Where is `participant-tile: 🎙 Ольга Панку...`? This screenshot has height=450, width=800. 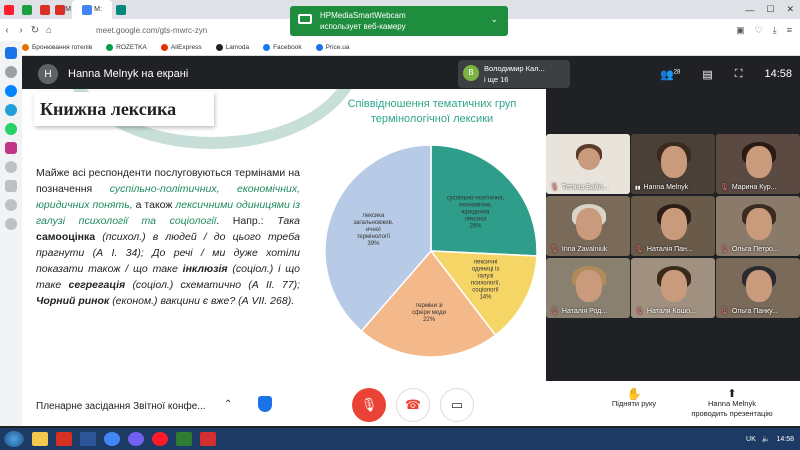
participant-tile: 🎙 Ольга Панку... is located at coordinates (758, 288).